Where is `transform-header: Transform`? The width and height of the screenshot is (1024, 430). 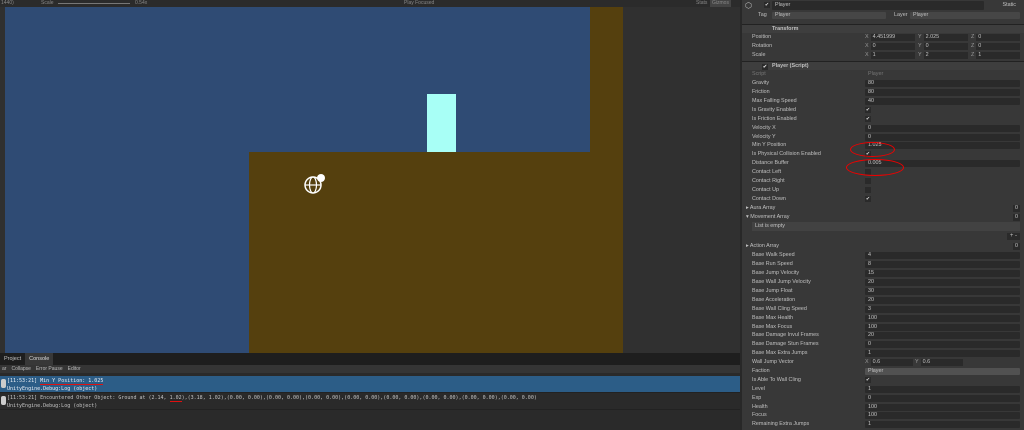 transform-header: Transform is located at coordinates (883, 28).